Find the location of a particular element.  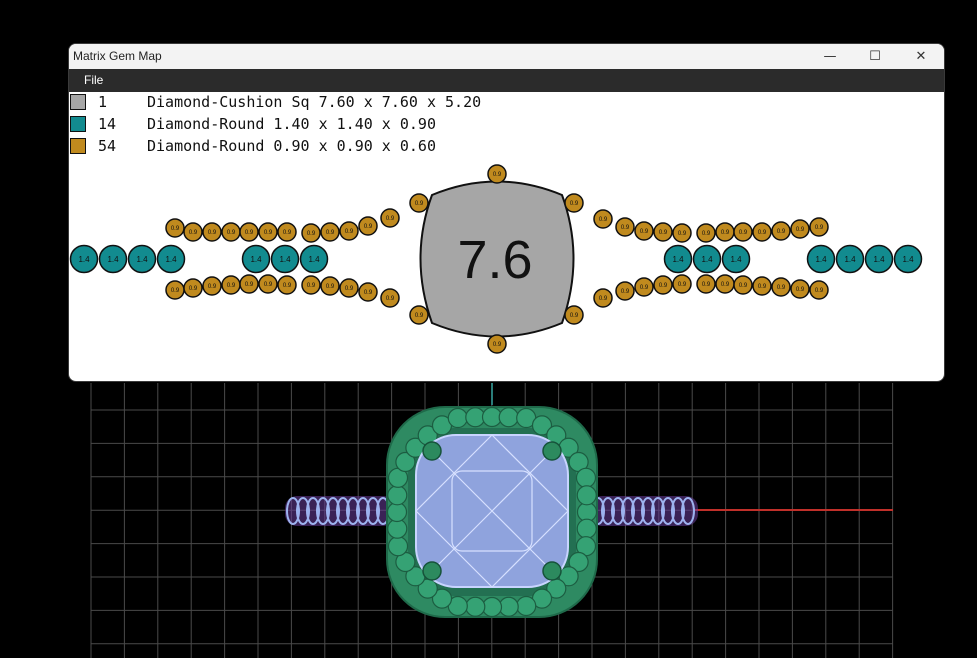

ring-shank is located at coordinates (644, 511).